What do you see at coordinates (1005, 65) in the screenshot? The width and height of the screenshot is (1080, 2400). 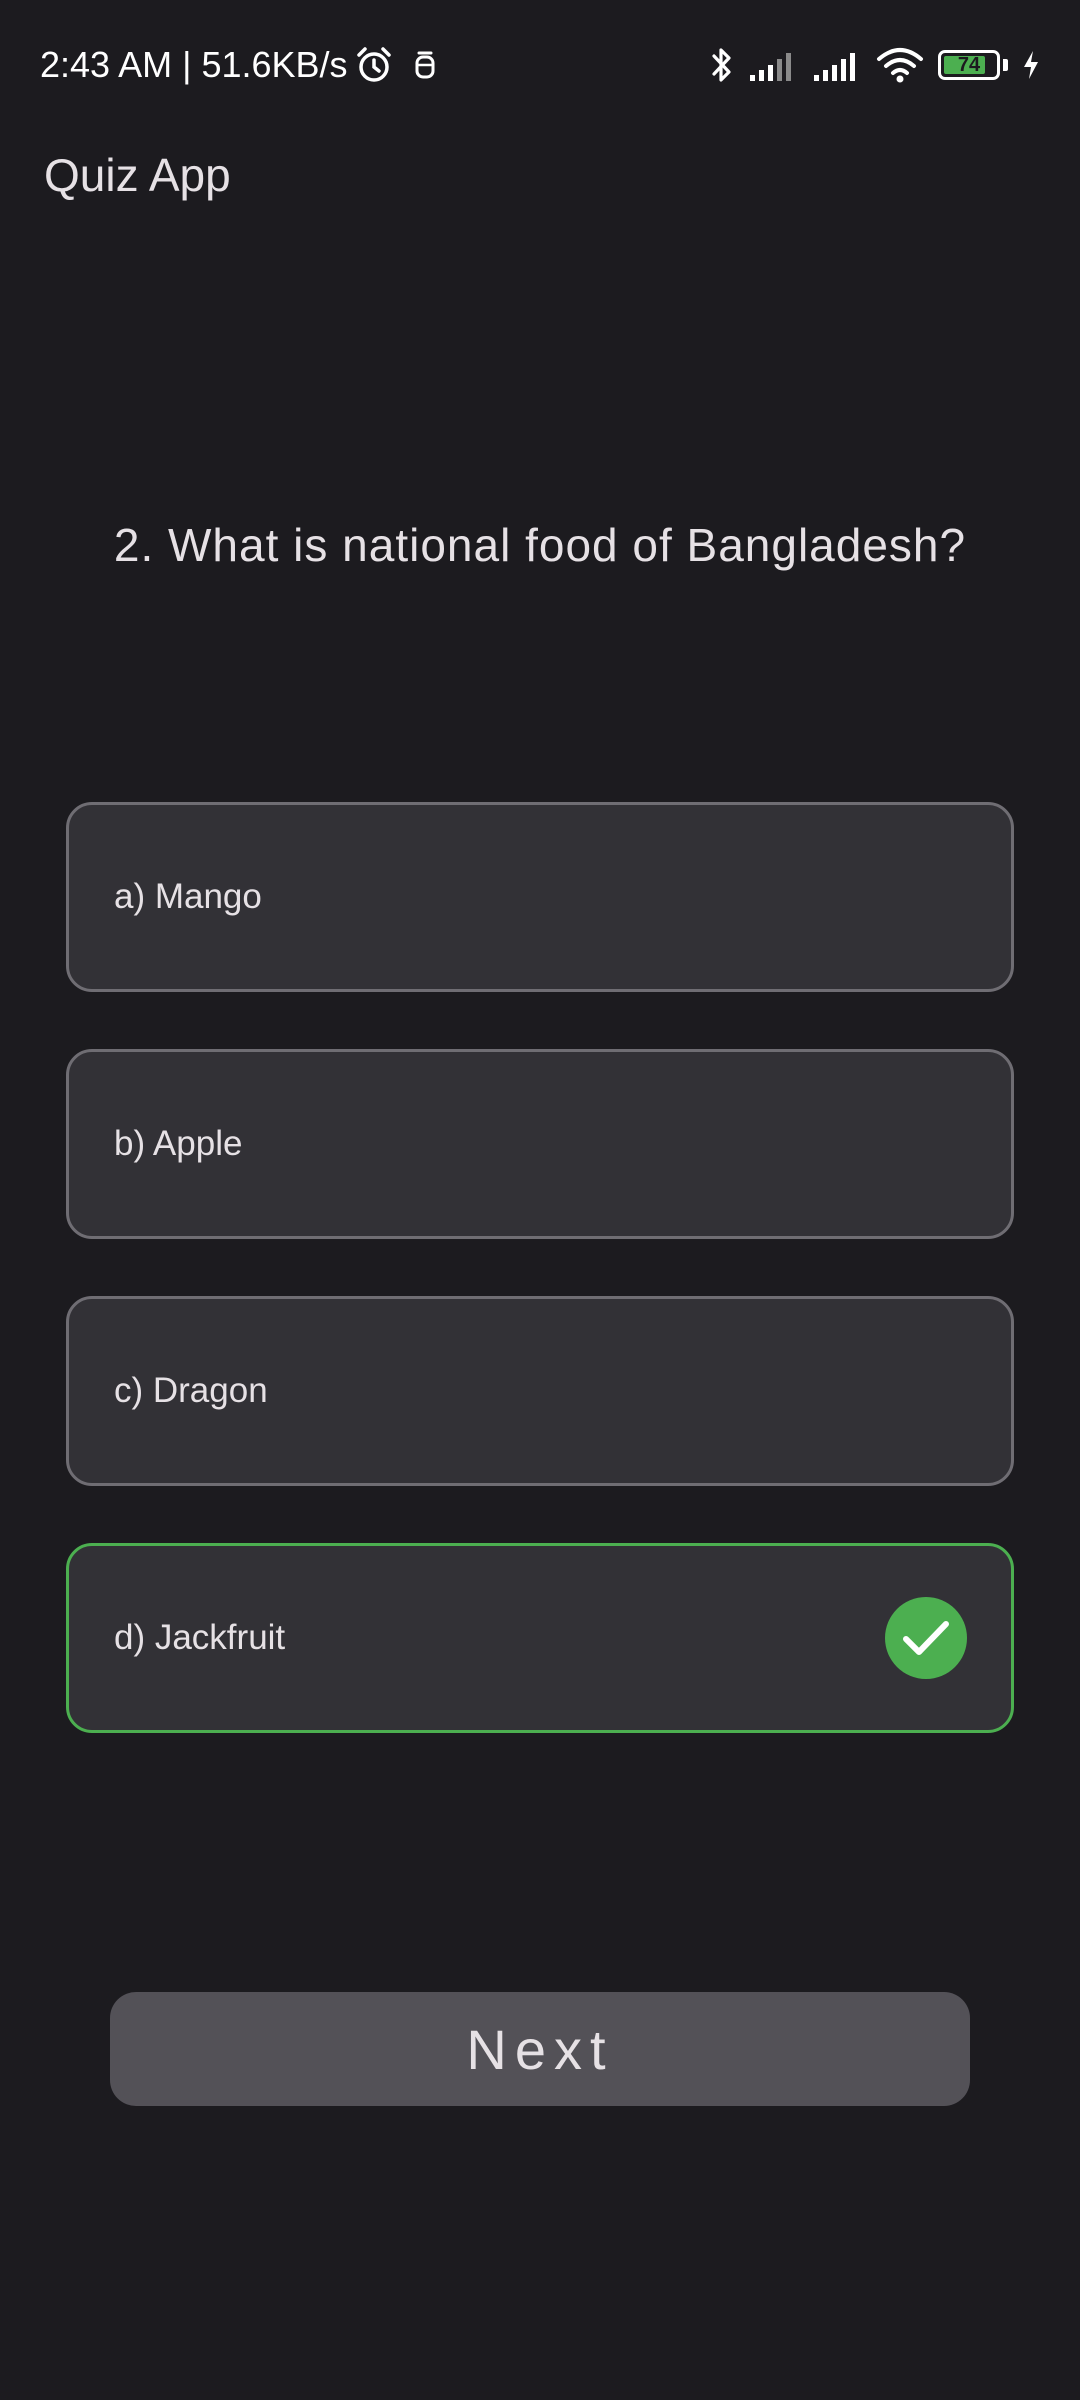 I see `battery-cap` at bounding box center [1005, 65].